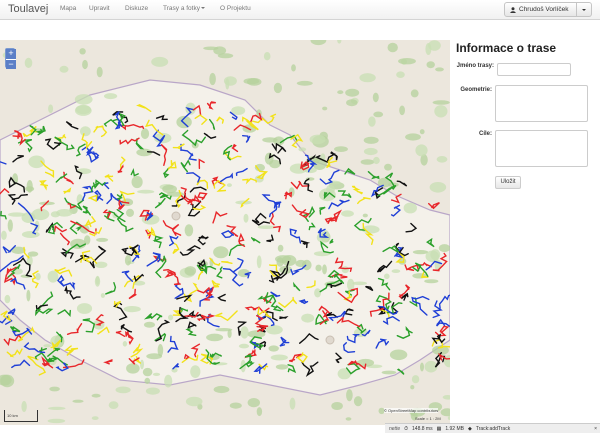 The height and width of the screenshot is (433, 600). I want to click on scale-text: Scale = 1 : 2M, so click(428, 418).